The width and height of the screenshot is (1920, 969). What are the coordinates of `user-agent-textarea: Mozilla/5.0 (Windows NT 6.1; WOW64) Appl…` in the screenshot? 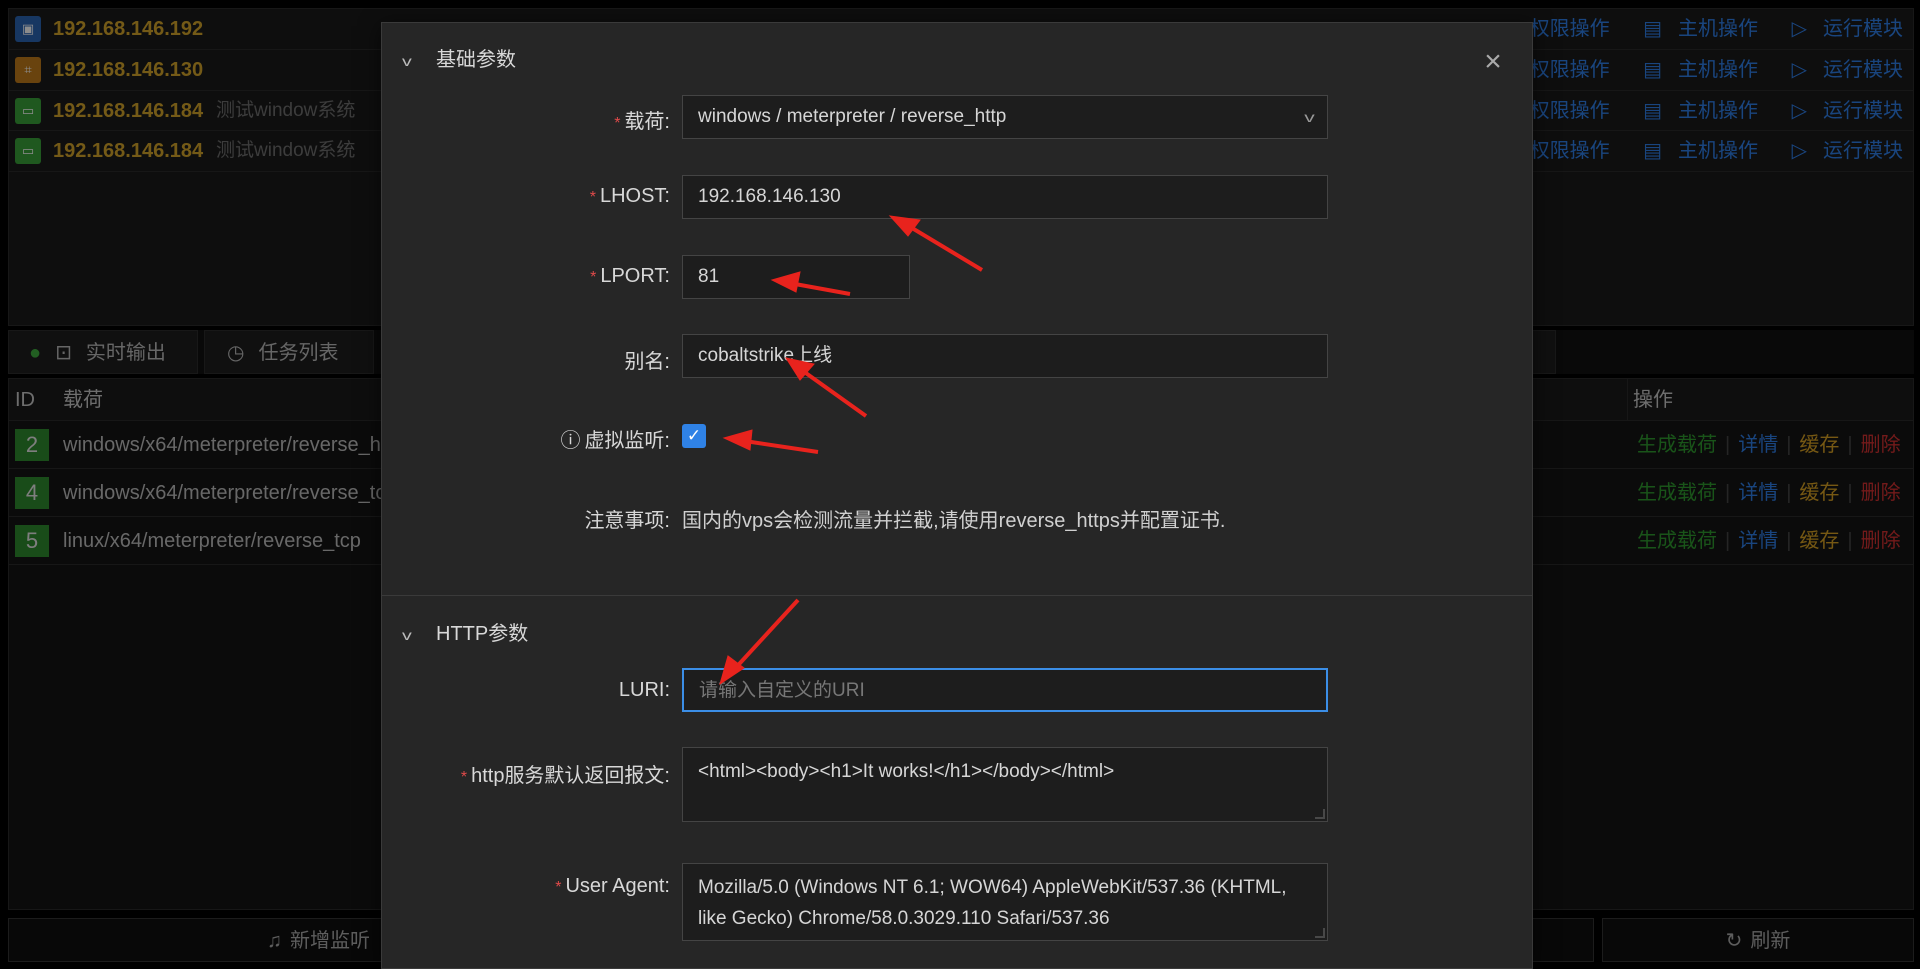 It's located at (1005, 902).